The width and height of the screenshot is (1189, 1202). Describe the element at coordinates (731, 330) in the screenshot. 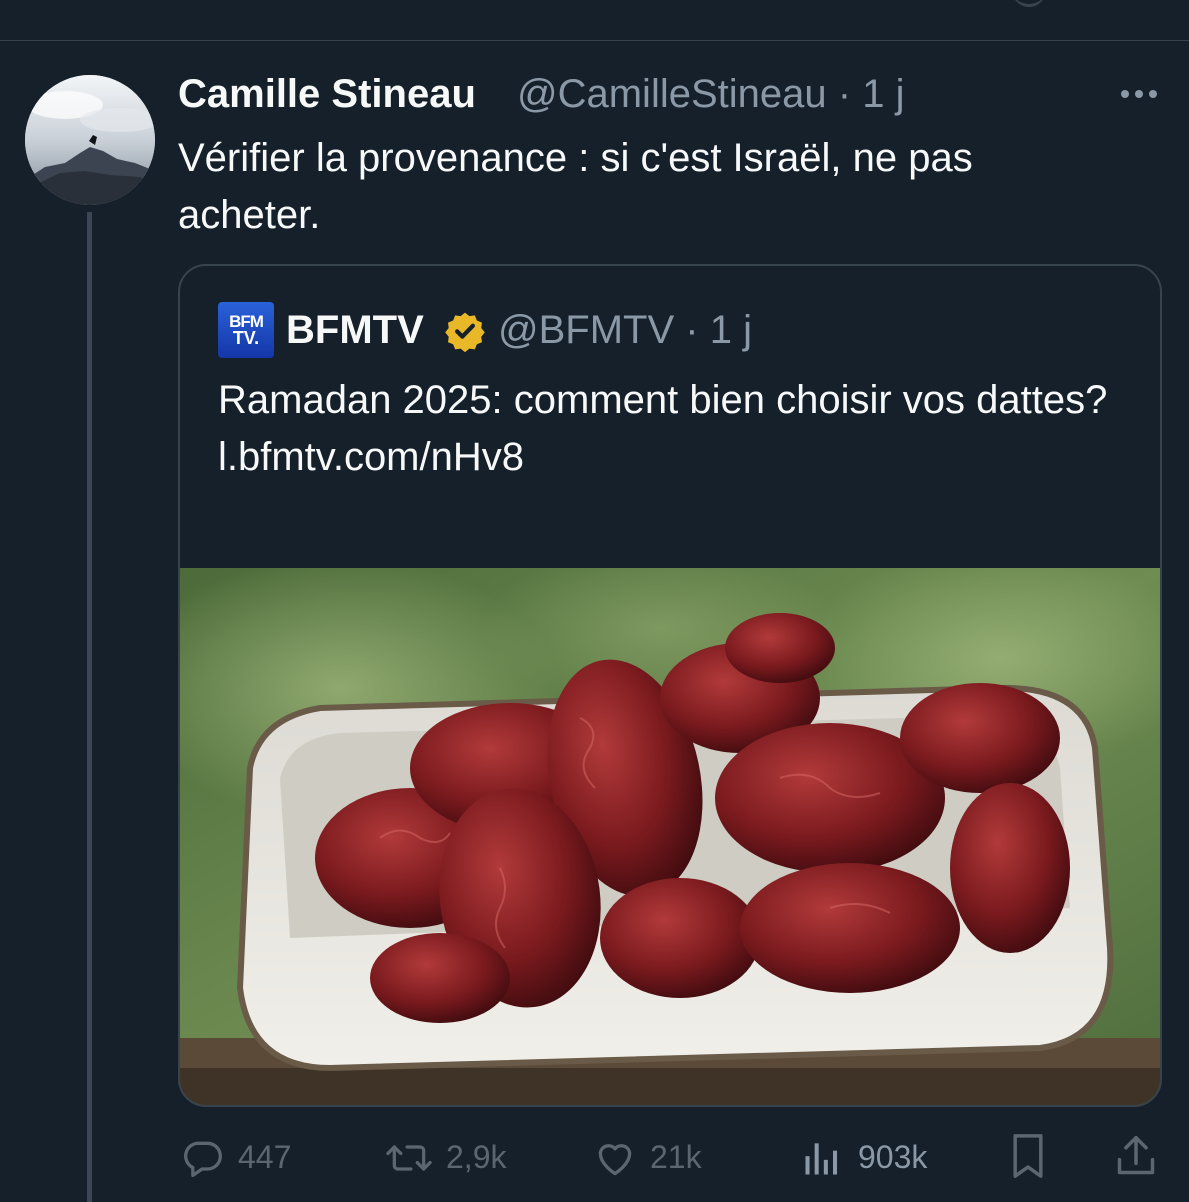

I see `quoted-tweet-time: 1 j` at that location.